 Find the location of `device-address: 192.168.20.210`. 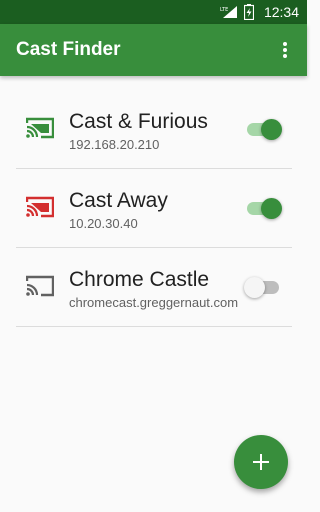

device-address: 192.168.20.210 is located at coordinates (114, 144).